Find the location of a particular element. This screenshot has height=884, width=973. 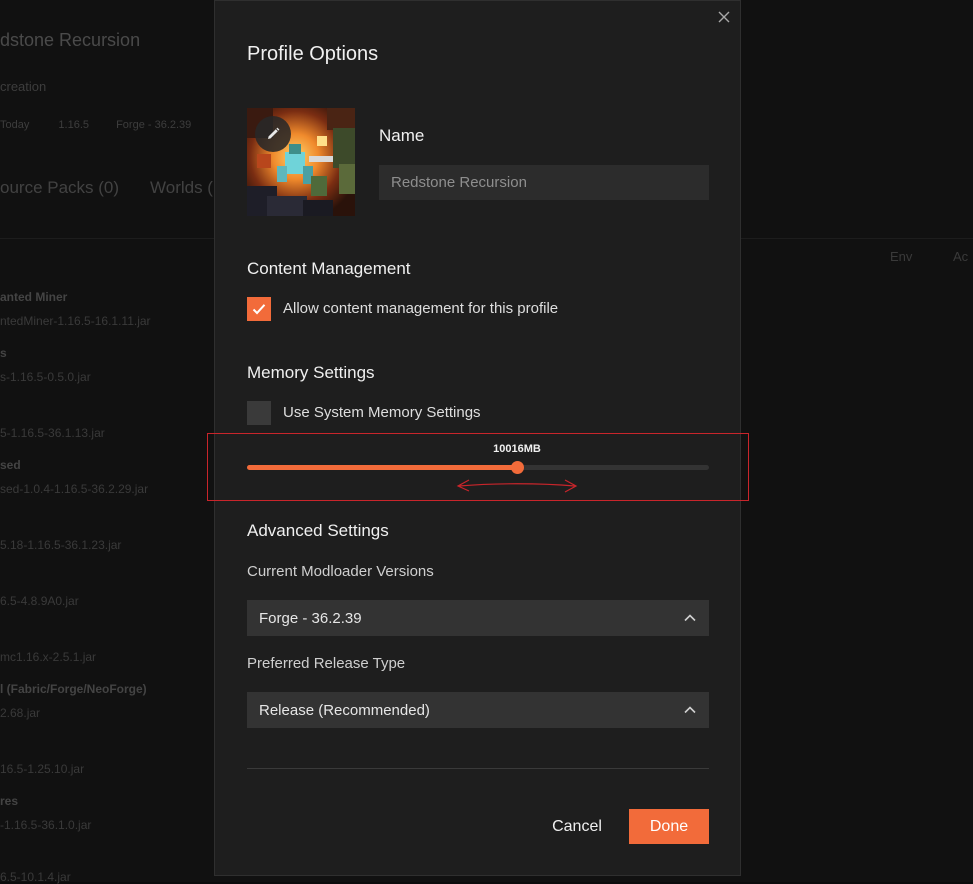

edit-image-button is located at coordinates (273, 134).